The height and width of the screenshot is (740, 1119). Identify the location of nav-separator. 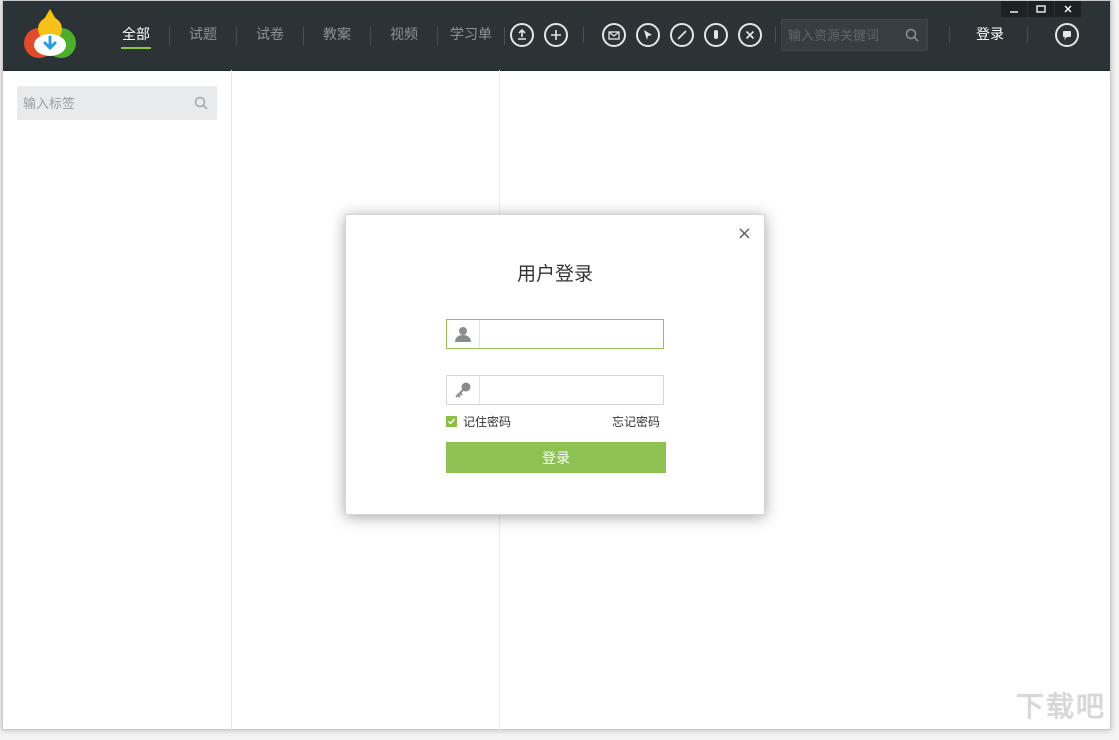
(504, 35).